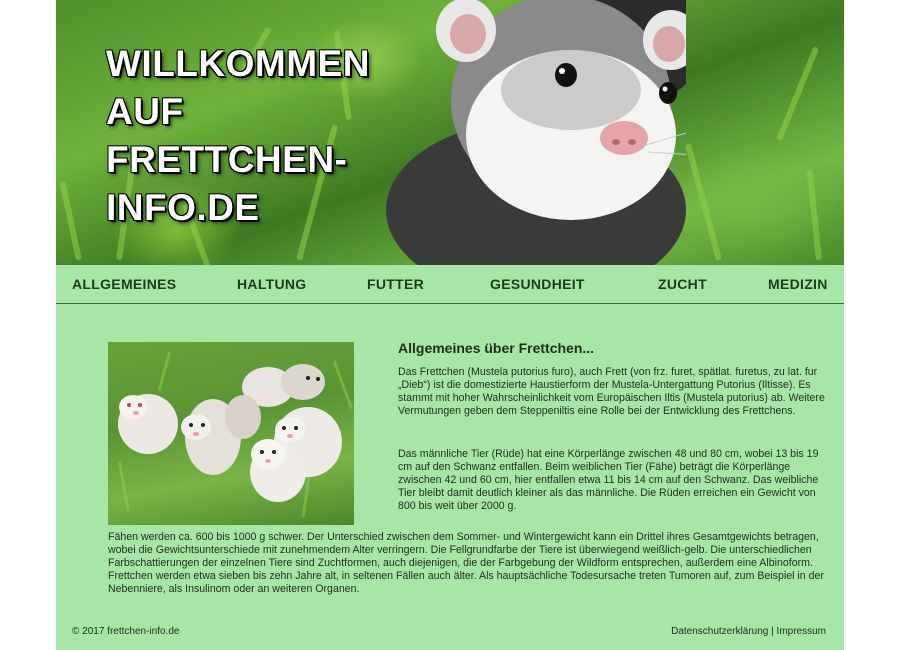 The height and width of the screenshot is (650, 900). I want to click on footer-links: Datenschutzerklärung | Impressum, so click(748, 631).